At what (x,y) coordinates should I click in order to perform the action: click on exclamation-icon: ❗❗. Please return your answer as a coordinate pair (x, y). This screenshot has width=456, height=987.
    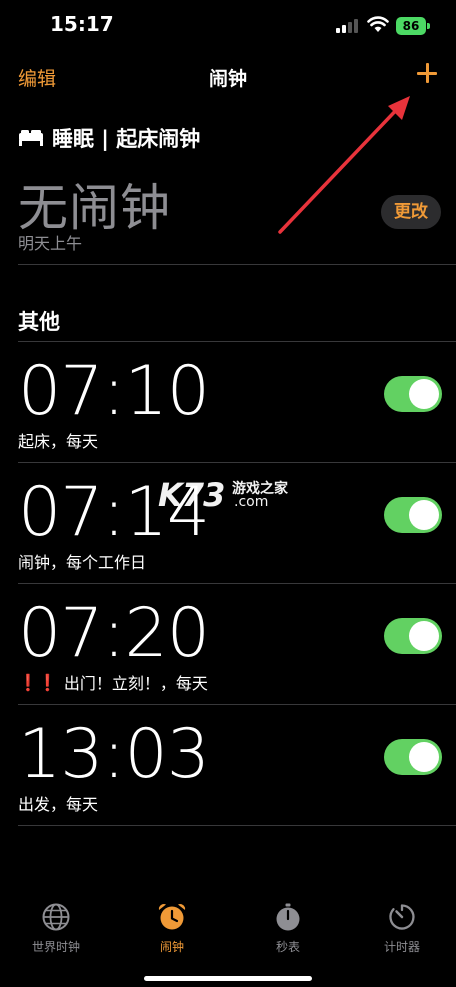
    Looking at the image, I should click on (38, 682).